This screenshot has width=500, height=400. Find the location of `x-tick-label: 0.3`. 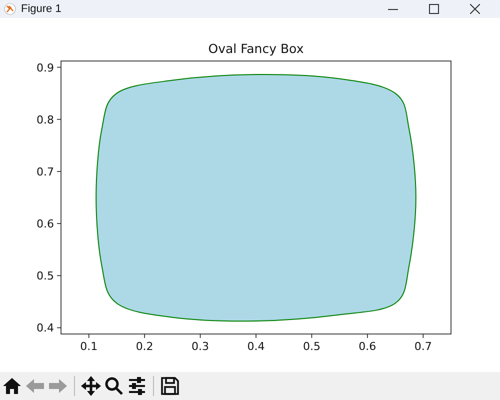

x-tick-label: 0.3 is located at coordinates (201, 346).